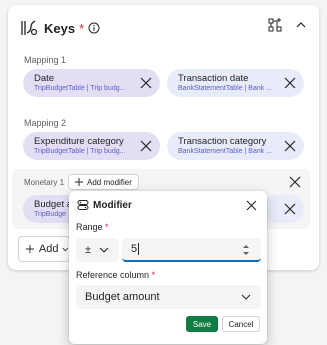 The height and width of the screenshot is (345, 327). What do you see at coordinates (246, 250) in the screenshot?
I see `spin-button-icon` at bounding box center [246, 250].